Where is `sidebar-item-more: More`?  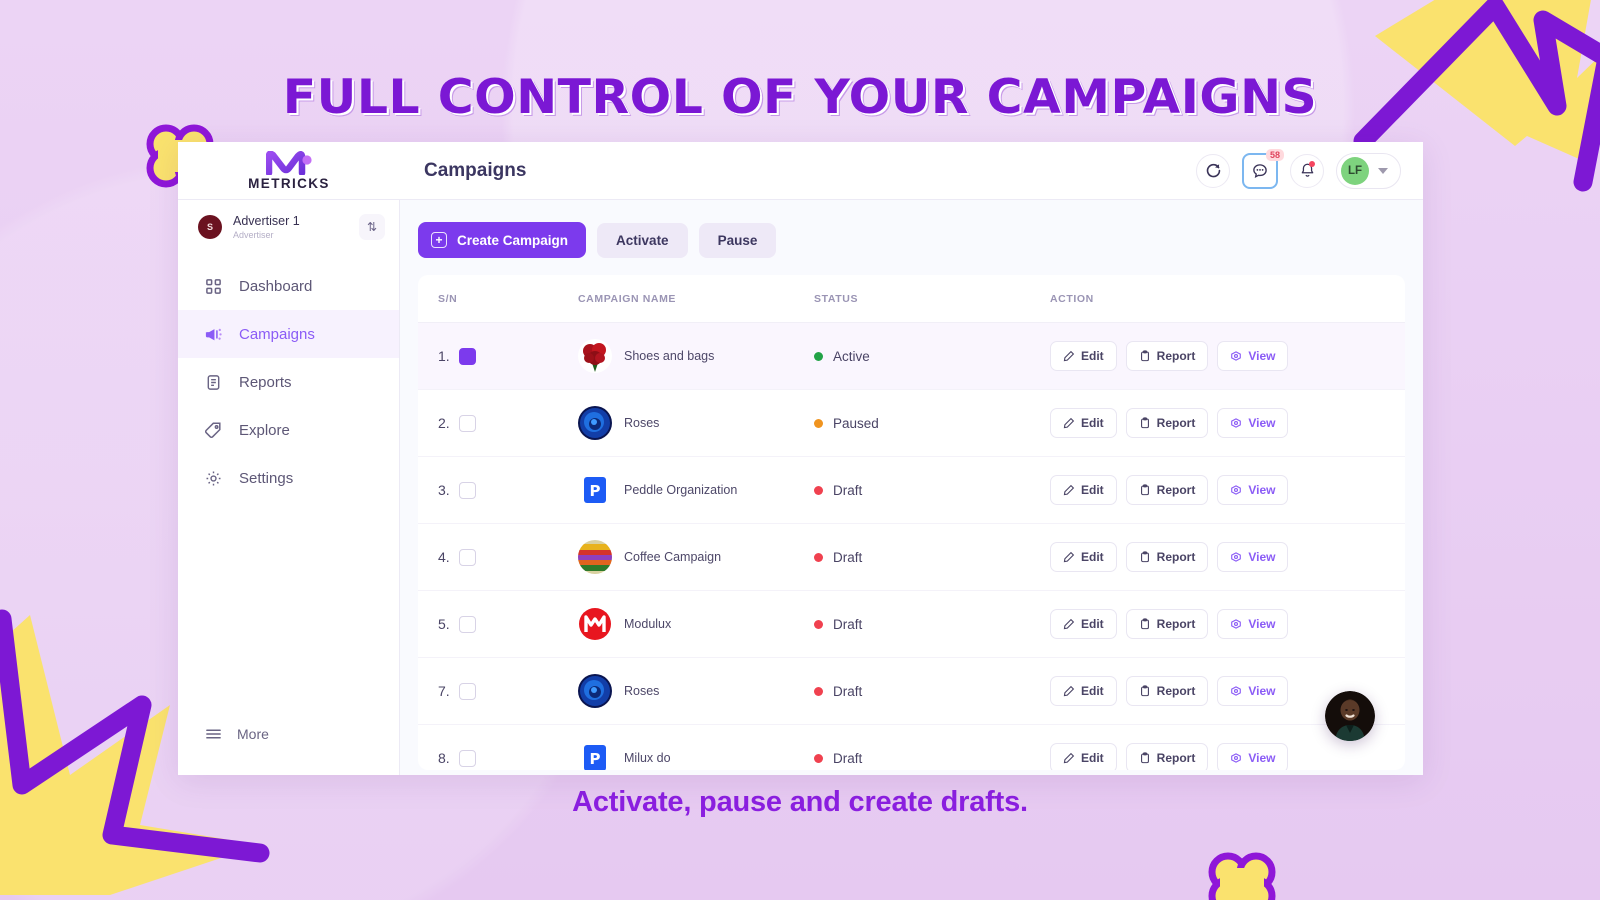
sidebar-item-more: More is located at coordinates (289, 733).